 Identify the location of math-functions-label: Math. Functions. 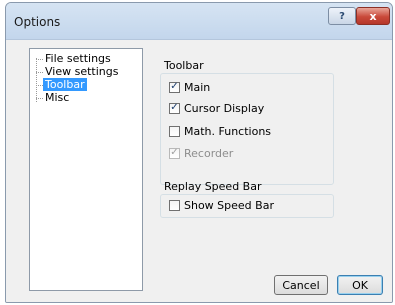
(228, 131).